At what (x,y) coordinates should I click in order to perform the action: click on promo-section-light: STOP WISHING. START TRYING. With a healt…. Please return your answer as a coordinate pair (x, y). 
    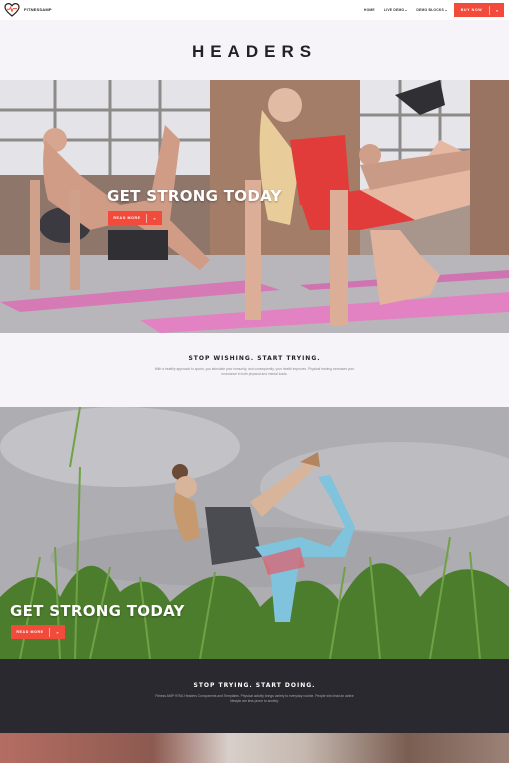
    Looking at the image, I should click on (254, 370).